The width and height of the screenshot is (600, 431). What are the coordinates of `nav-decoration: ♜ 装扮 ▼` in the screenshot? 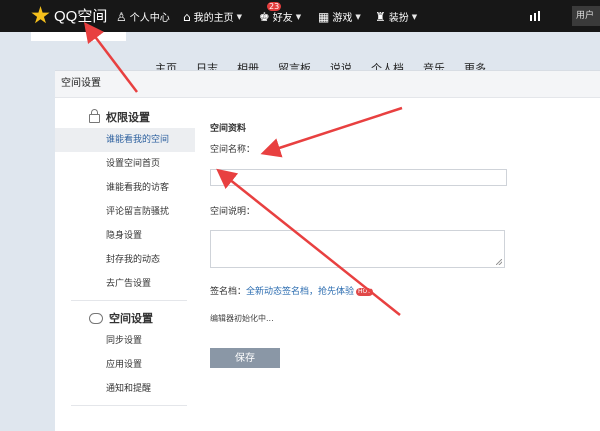 It's located at (396, 17).